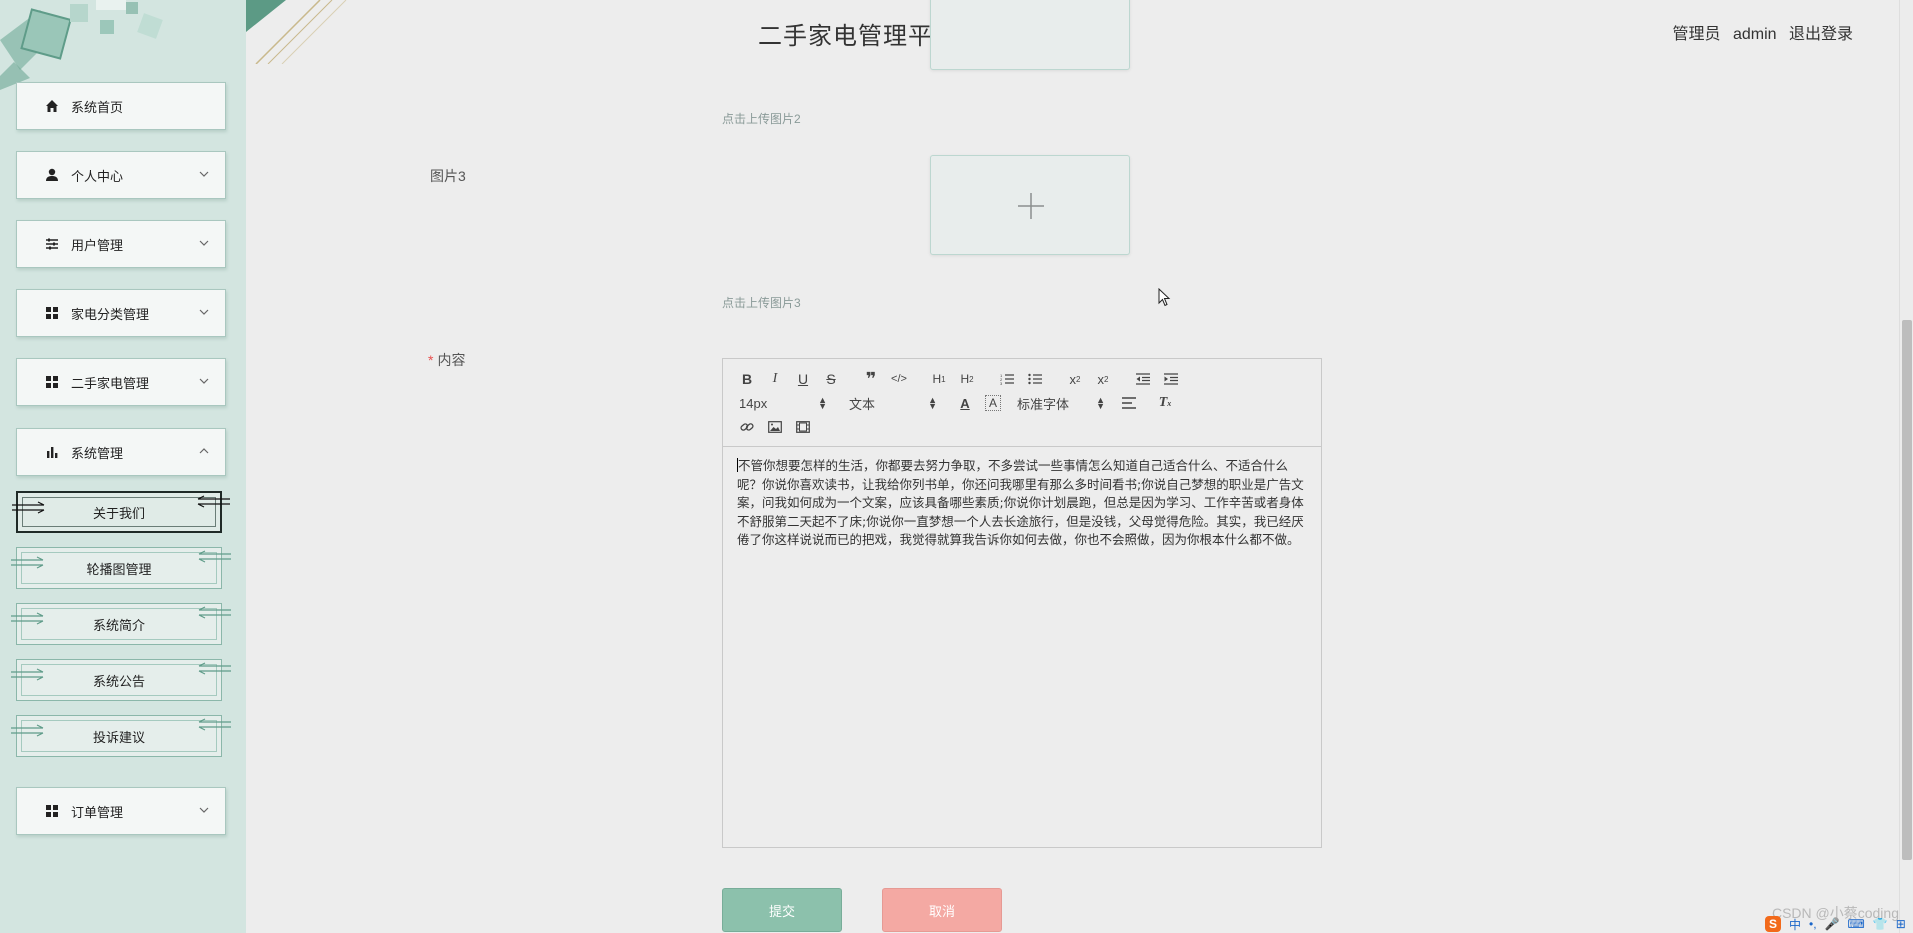  I want to click on blockquote-button: ❞, so click(871, 379).